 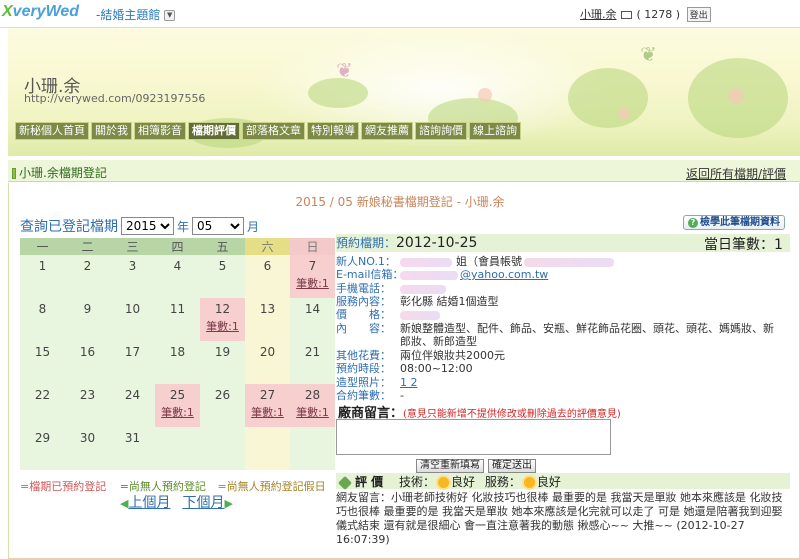 What do you see at coordinates (87, 448) in the screenshot?
I see `calendar-day: 30` at bounding box center [87, 448].